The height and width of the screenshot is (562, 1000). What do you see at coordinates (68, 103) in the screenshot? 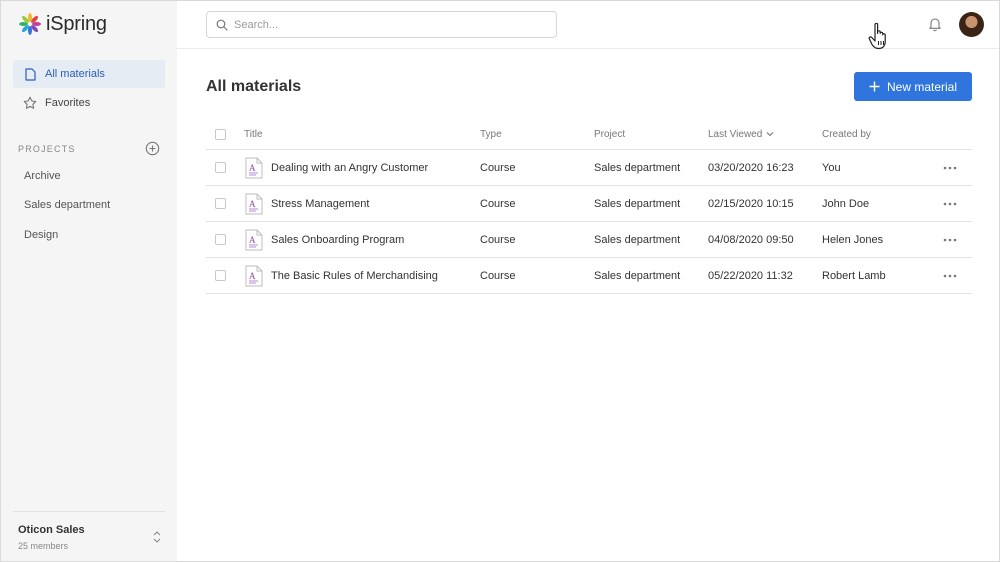
I see `sidebar-item-label: Favorites` at bounding box center [68, 103].